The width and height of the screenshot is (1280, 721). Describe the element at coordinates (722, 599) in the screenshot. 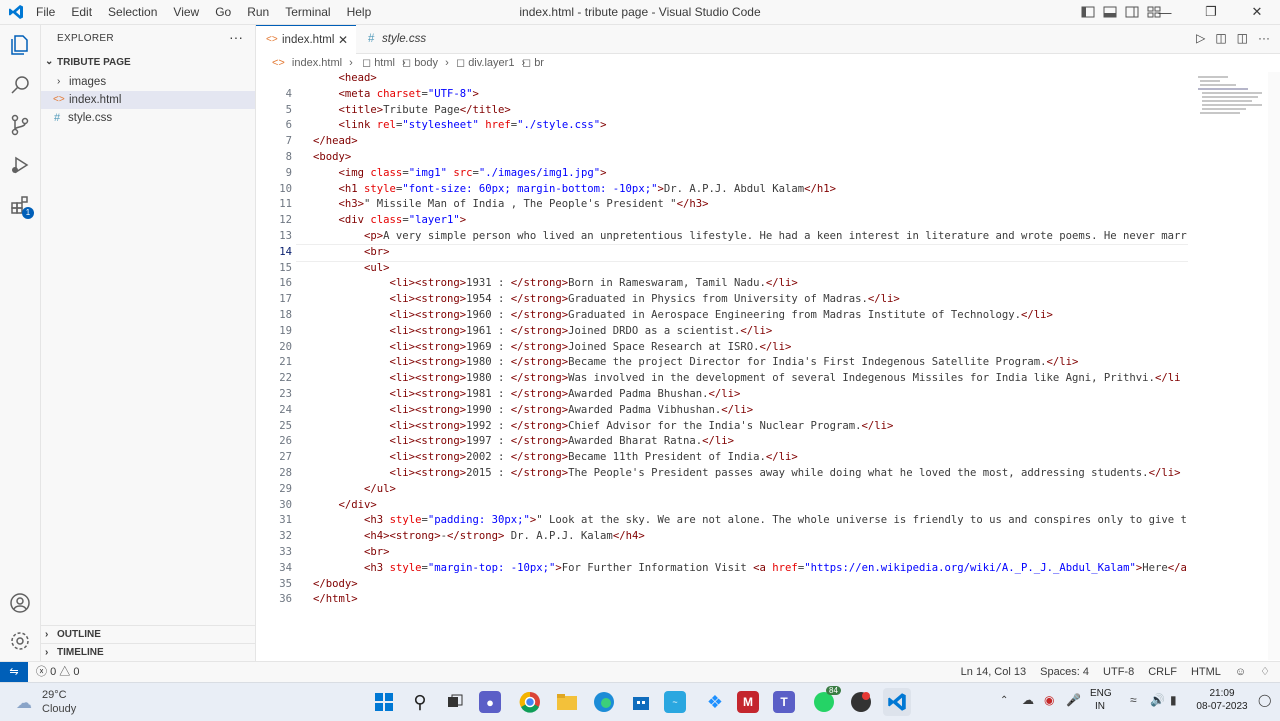

I see `code-line: 36 </html>` at that location.